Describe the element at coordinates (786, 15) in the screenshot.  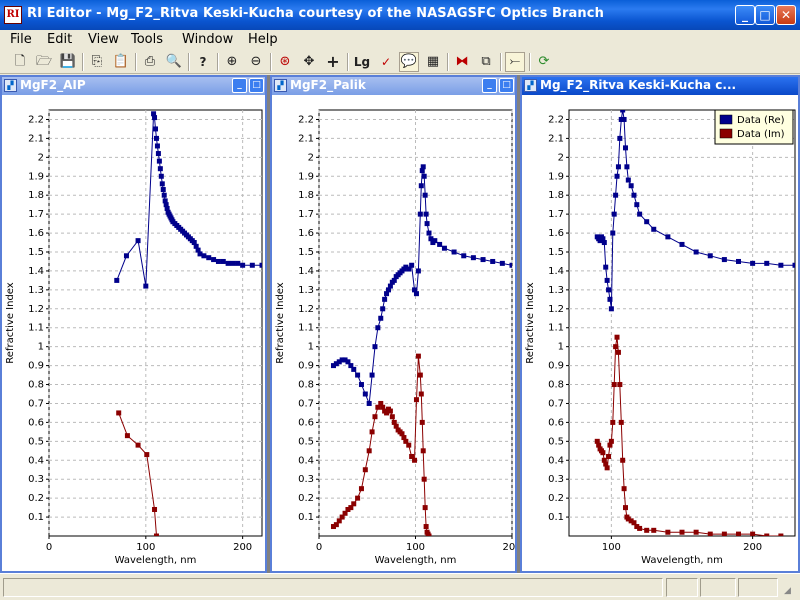
I see `close-button: ✕` at that location.